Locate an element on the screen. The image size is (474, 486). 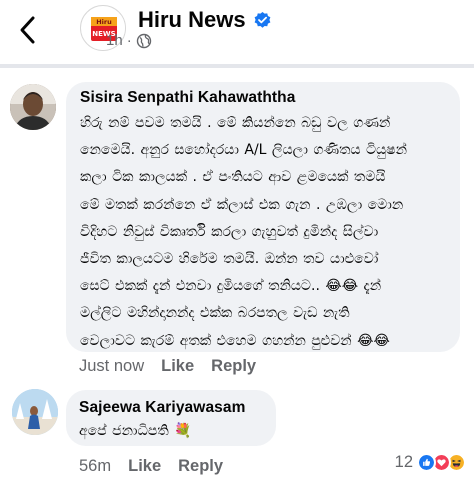
comment-time: 56m is located at coordinates (95, 466).